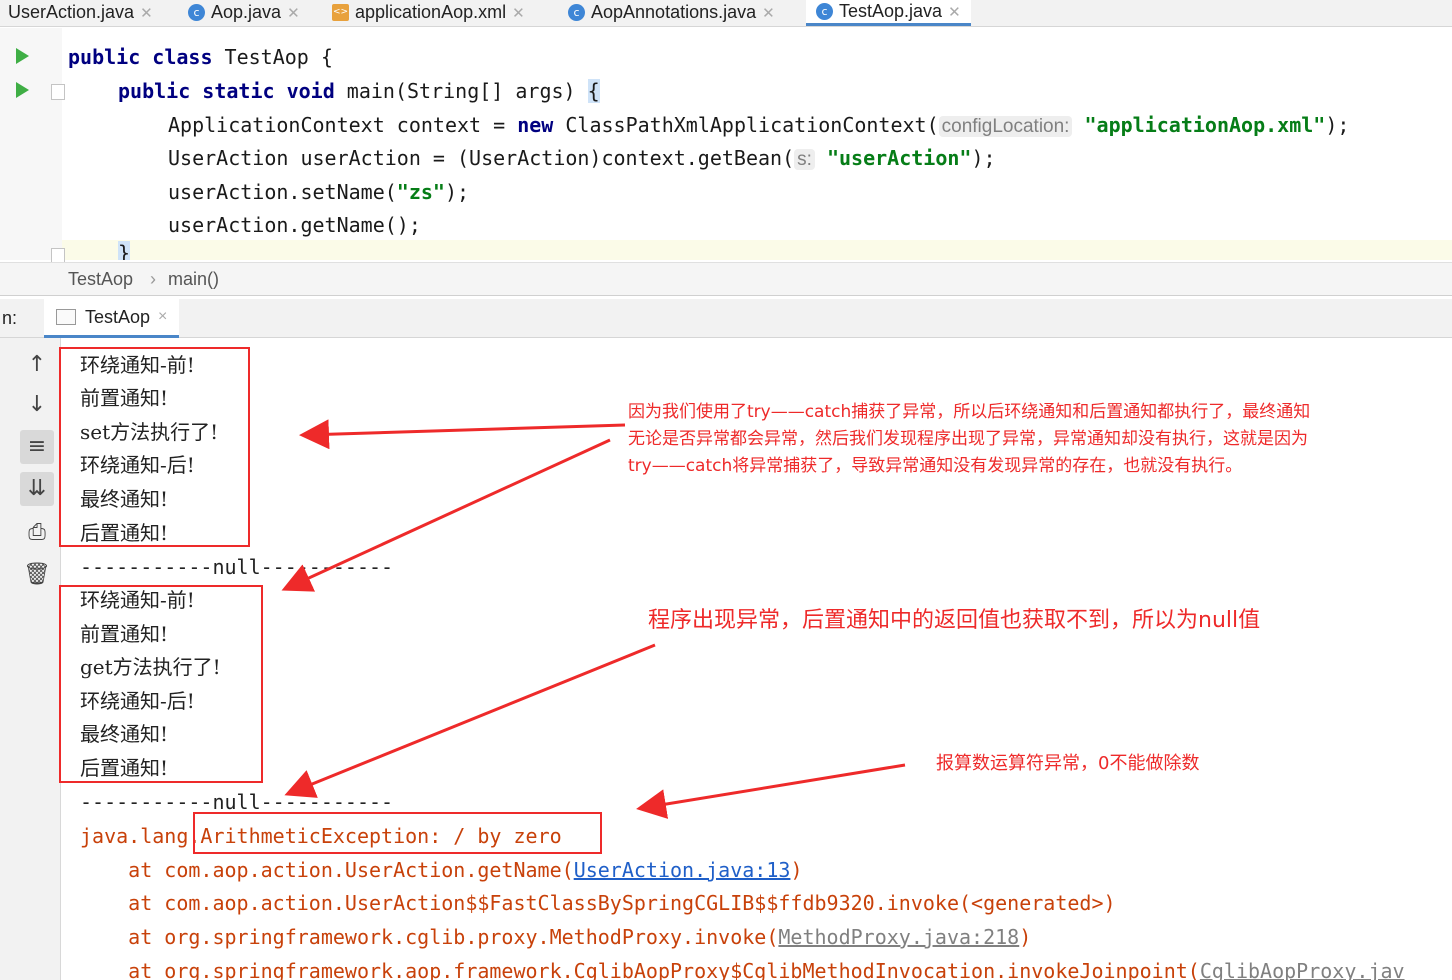  Describe the element at coordinates (22, 90) in the screenshot. I see `run-main-icon` at that location.